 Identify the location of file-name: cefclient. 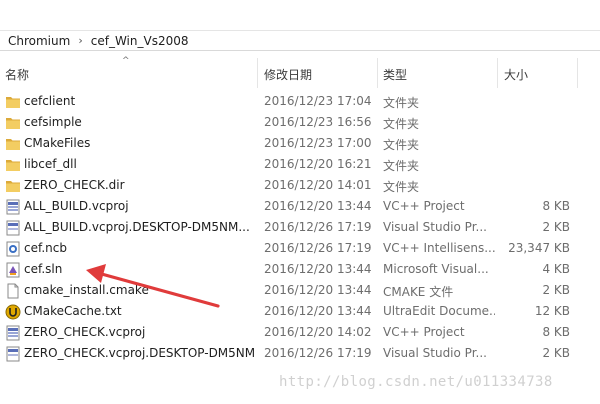
(50, 101).